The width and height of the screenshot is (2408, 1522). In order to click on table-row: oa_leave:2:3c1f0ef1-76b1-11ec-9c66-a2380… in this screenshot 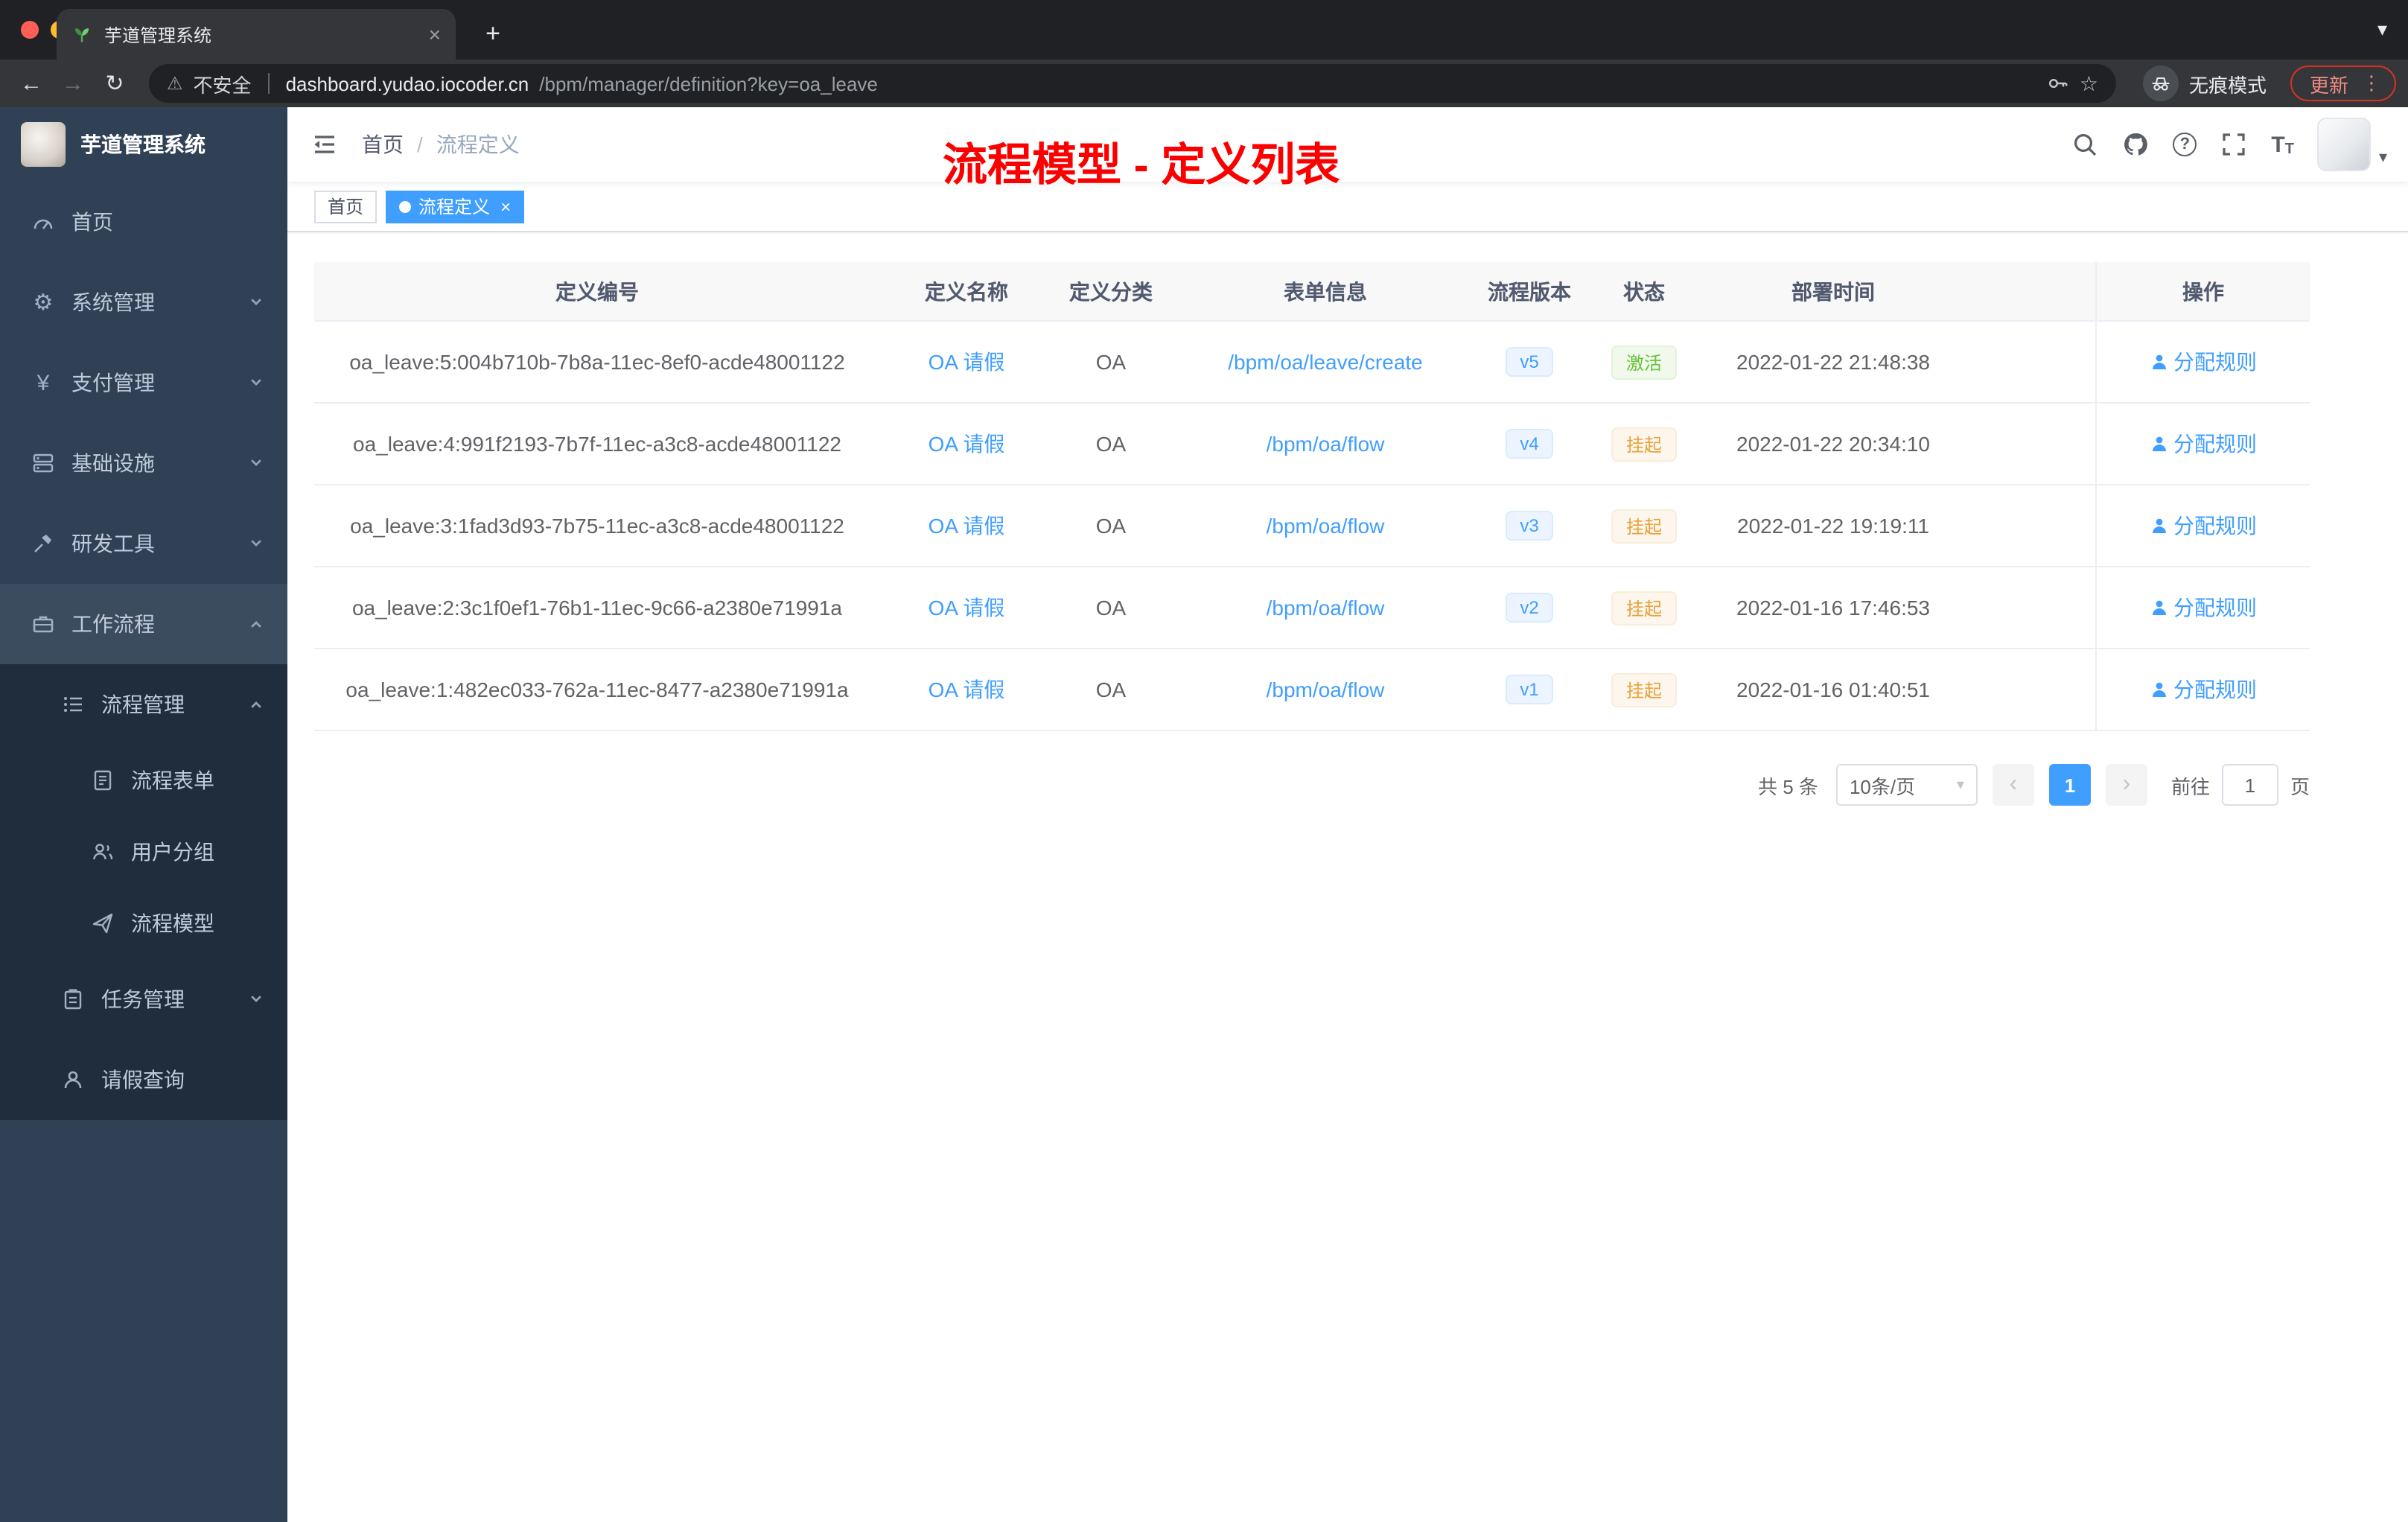, I will do `click(1312, 608)`.